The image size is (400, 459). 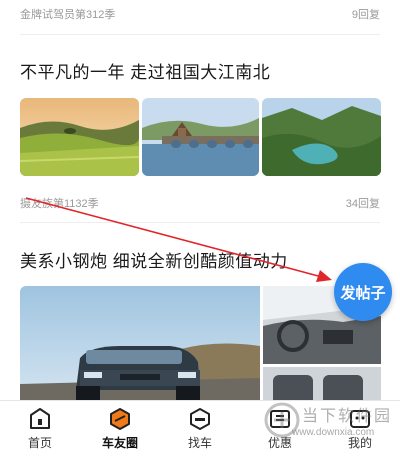 I want to click on car-club-icon, so click(x=120, y=419).